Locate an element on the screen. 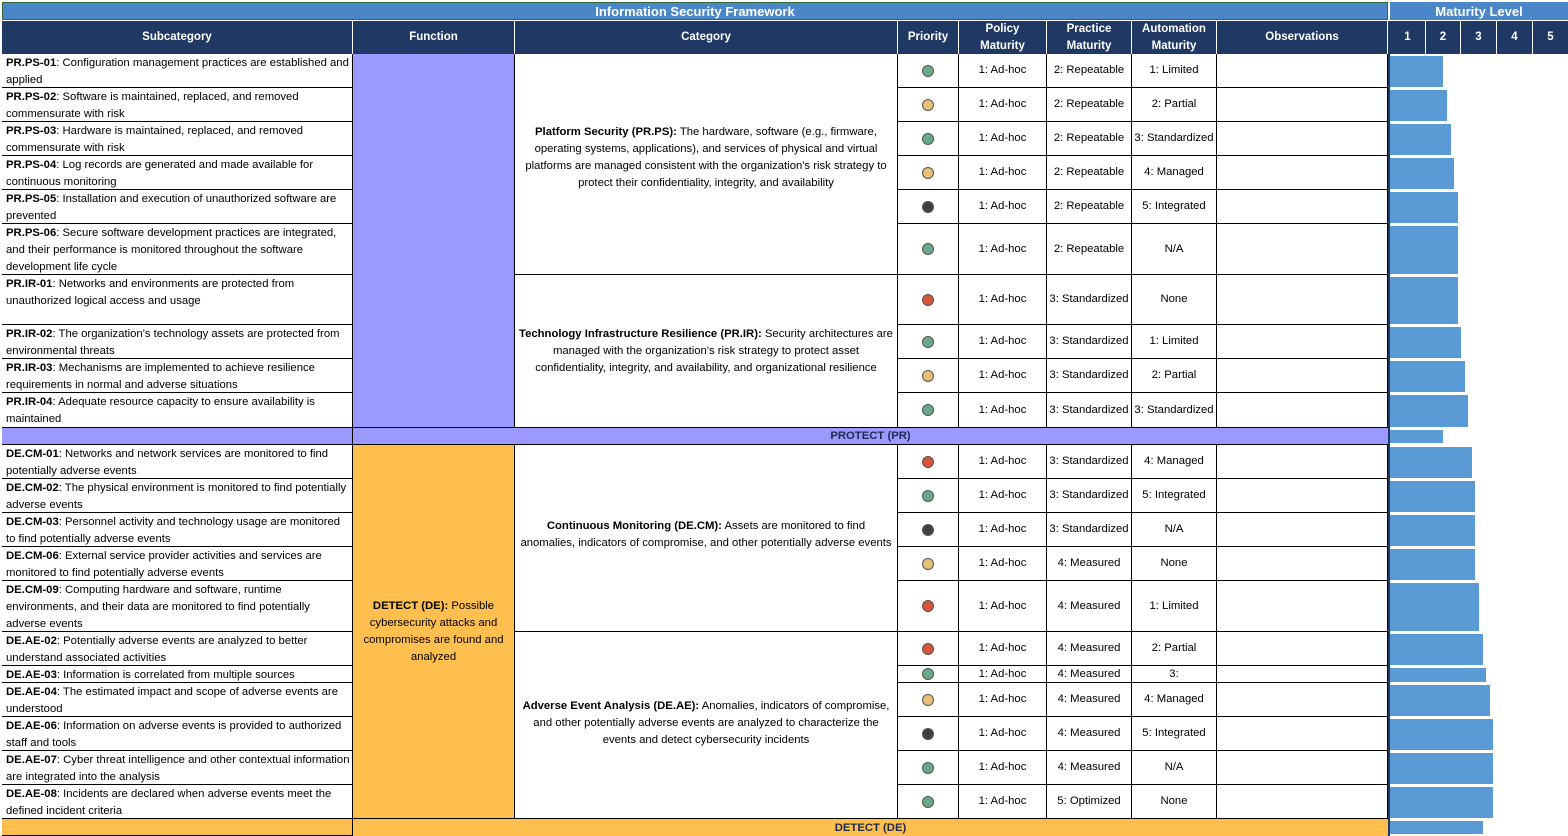 This screenshot has width=1568, height=836. protect-band: PROTECT (PR) is located at coordinates (870, 436).